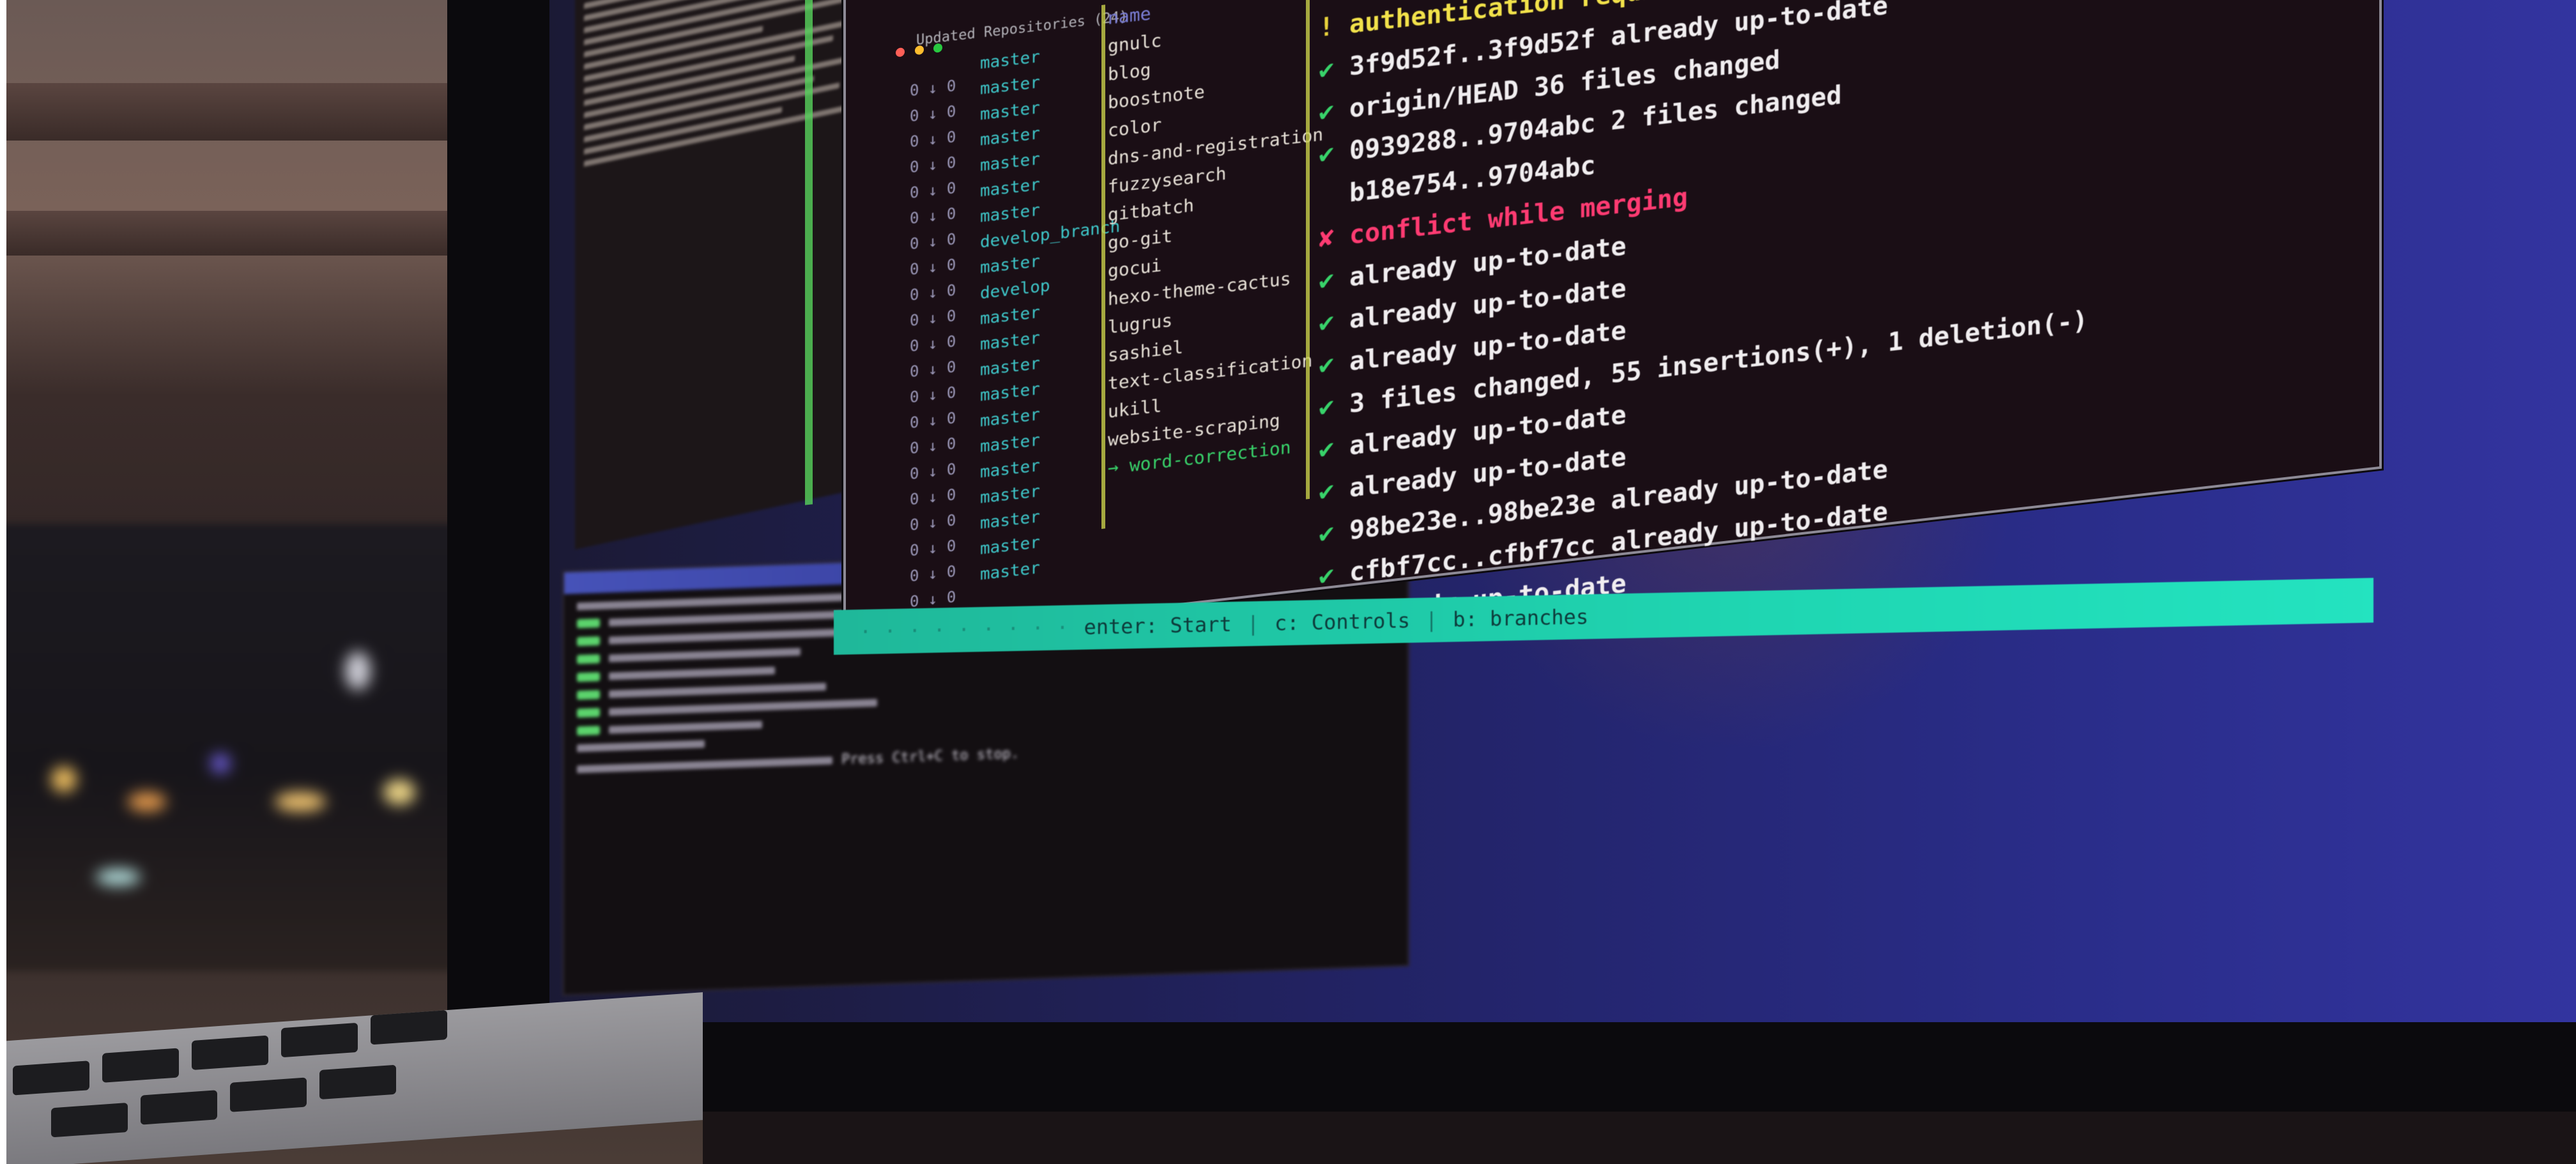  What do you see at coordinates (900, 52) in the screenshot?
I see `close-icon` at bounding box center [900, 52].